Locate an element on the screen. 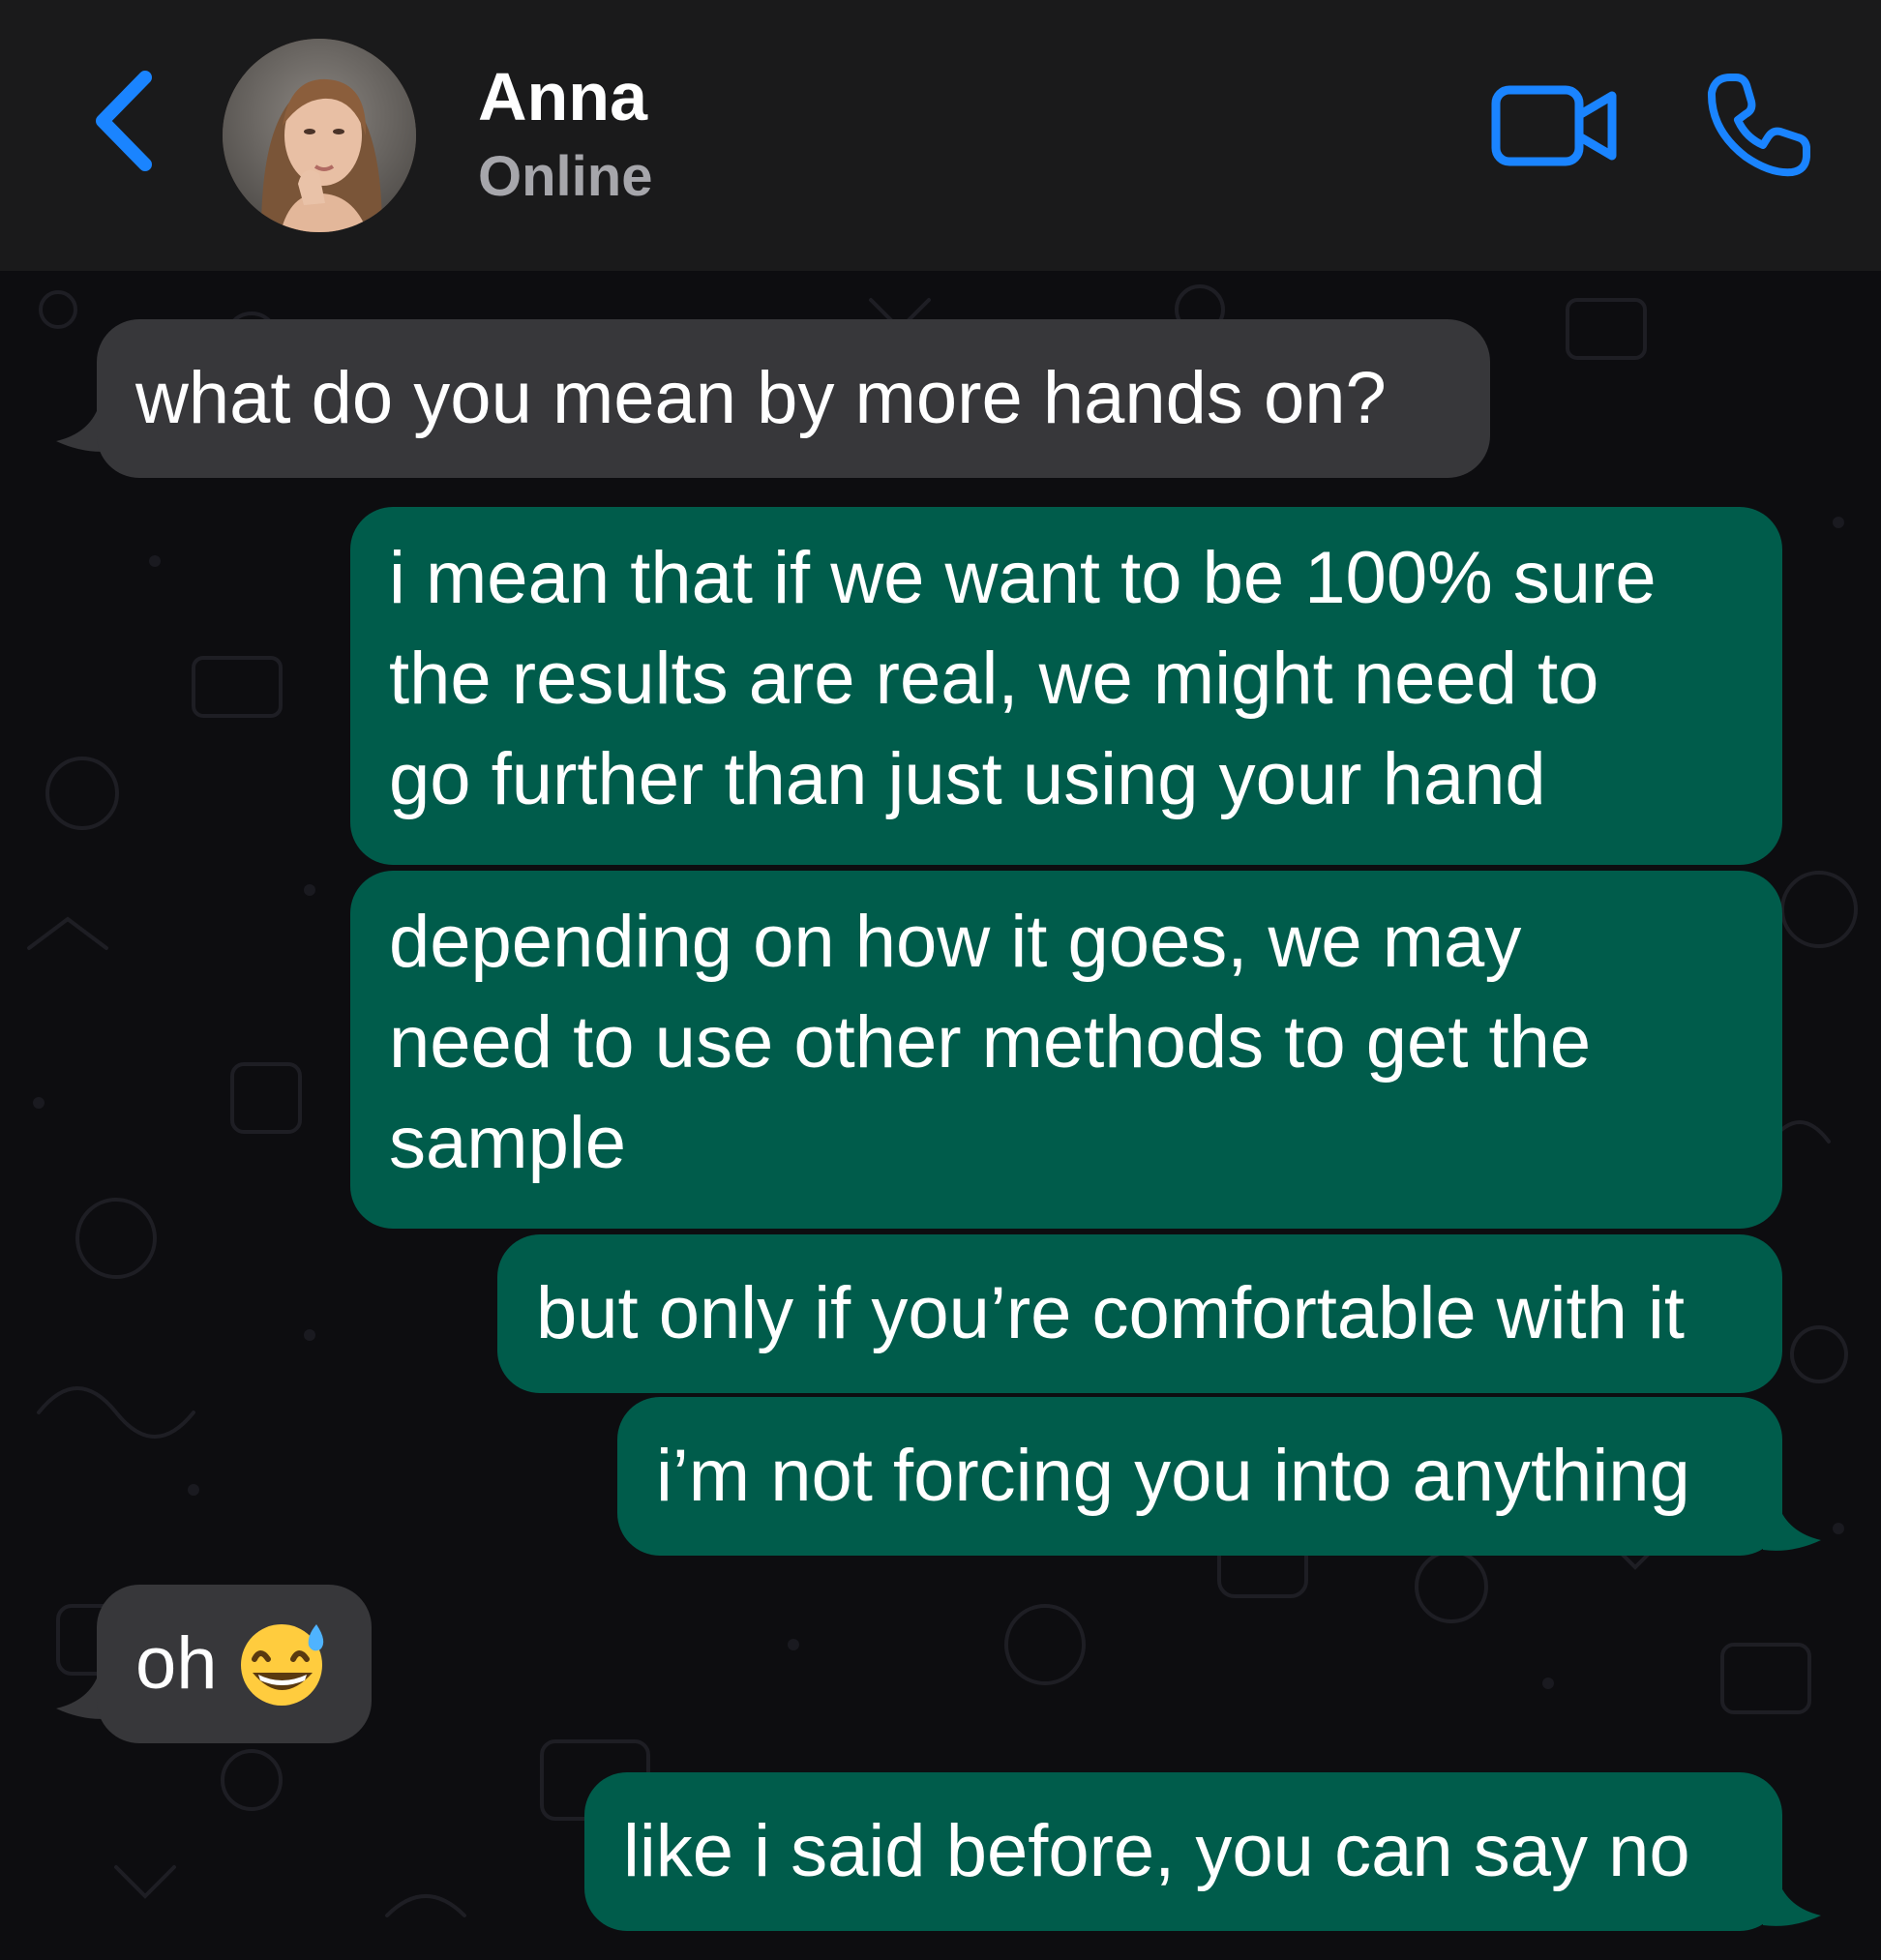  chat-header: Anna Online is located at coordinates (941, 135).